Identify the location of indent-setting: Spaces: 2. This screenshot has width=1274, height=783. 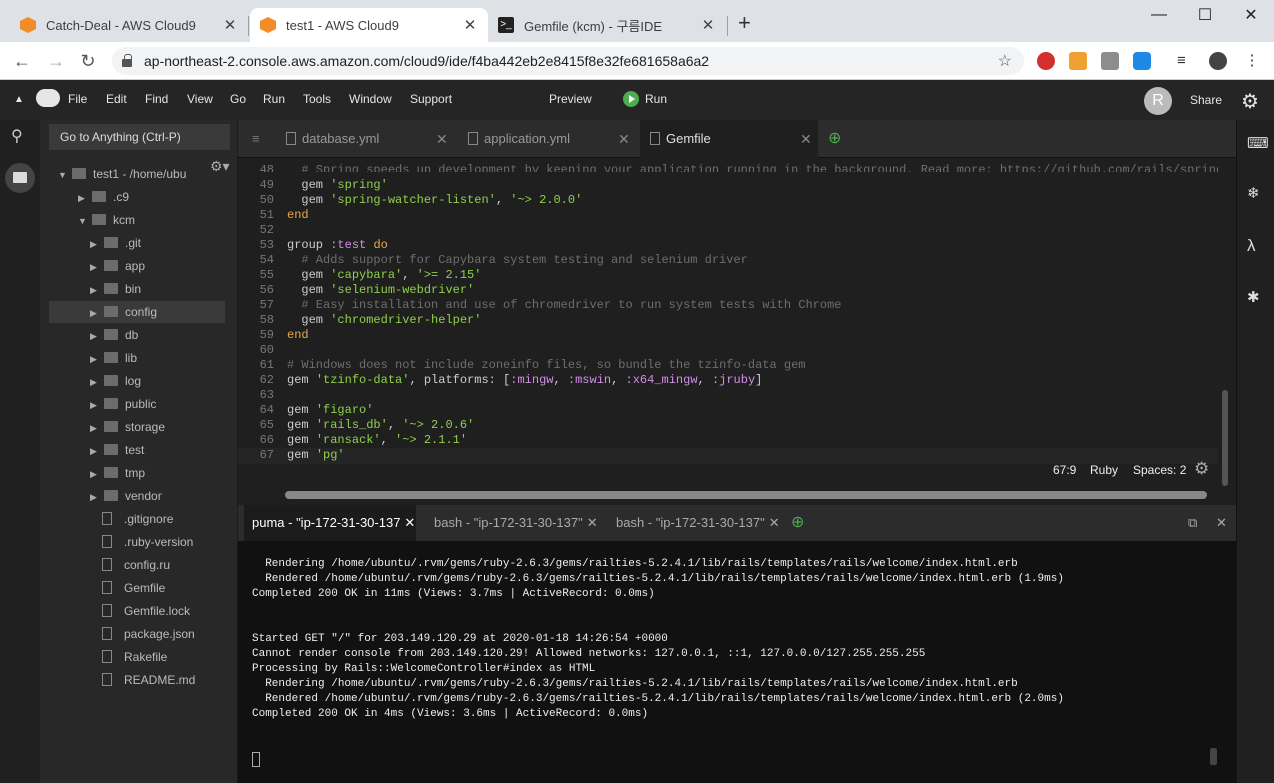
(1159, 470).